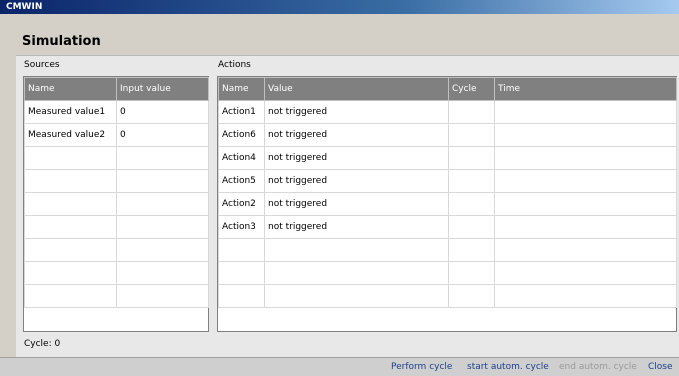 Image resolution: width=679 pixels, height=376 pixels. I want to click on sources-header-row: Name Input value, so click(116, 89).